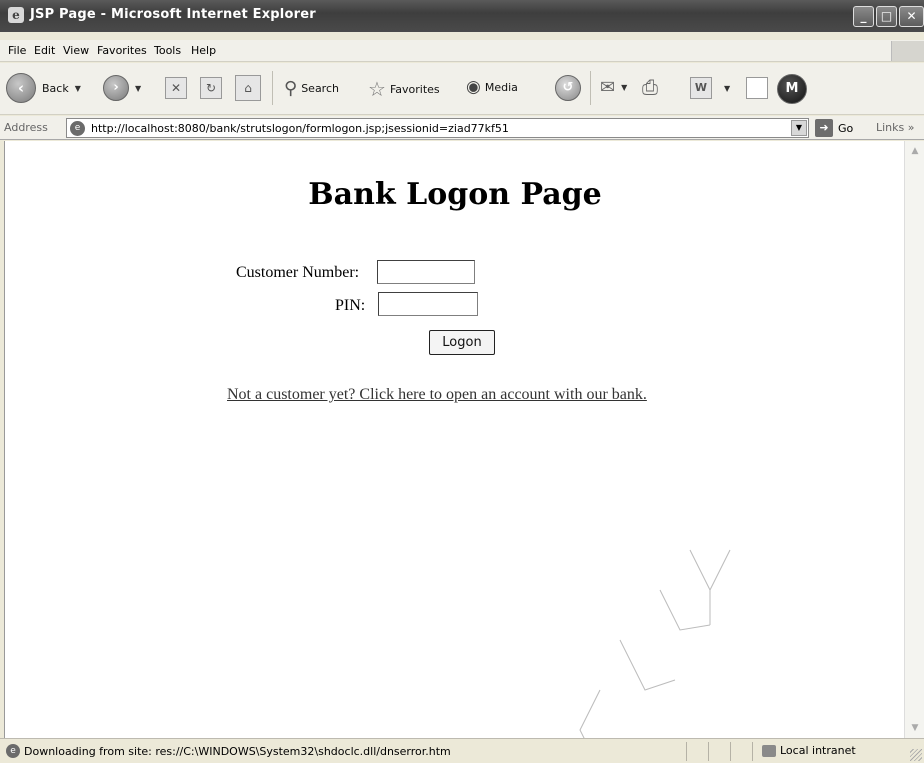 The image size is (924, 763). What do you see at coordinates (462, 342) in the screenshot?
I see `logon-button: Logon` at bounding box center [462, 342].